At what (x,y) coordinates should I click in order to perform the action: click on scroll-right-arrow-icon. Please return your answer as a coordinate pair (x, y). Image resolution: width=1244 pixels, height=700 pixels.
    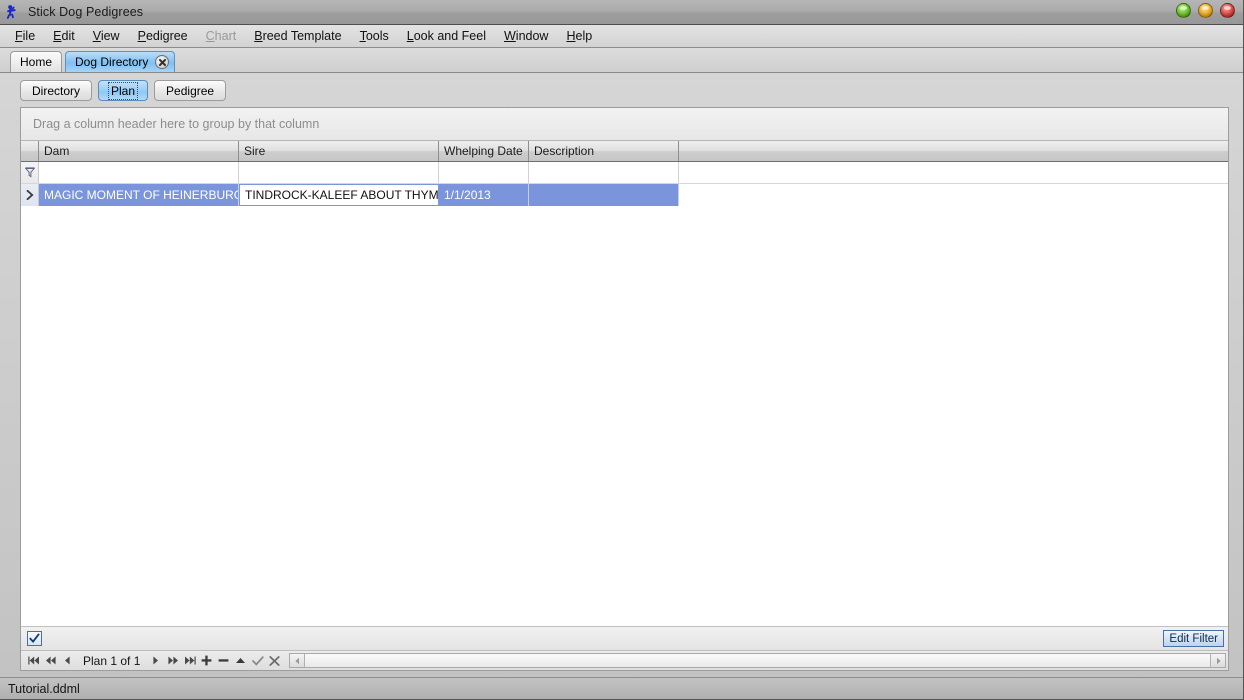
    Looking at the image, I should click on (1217, 660).